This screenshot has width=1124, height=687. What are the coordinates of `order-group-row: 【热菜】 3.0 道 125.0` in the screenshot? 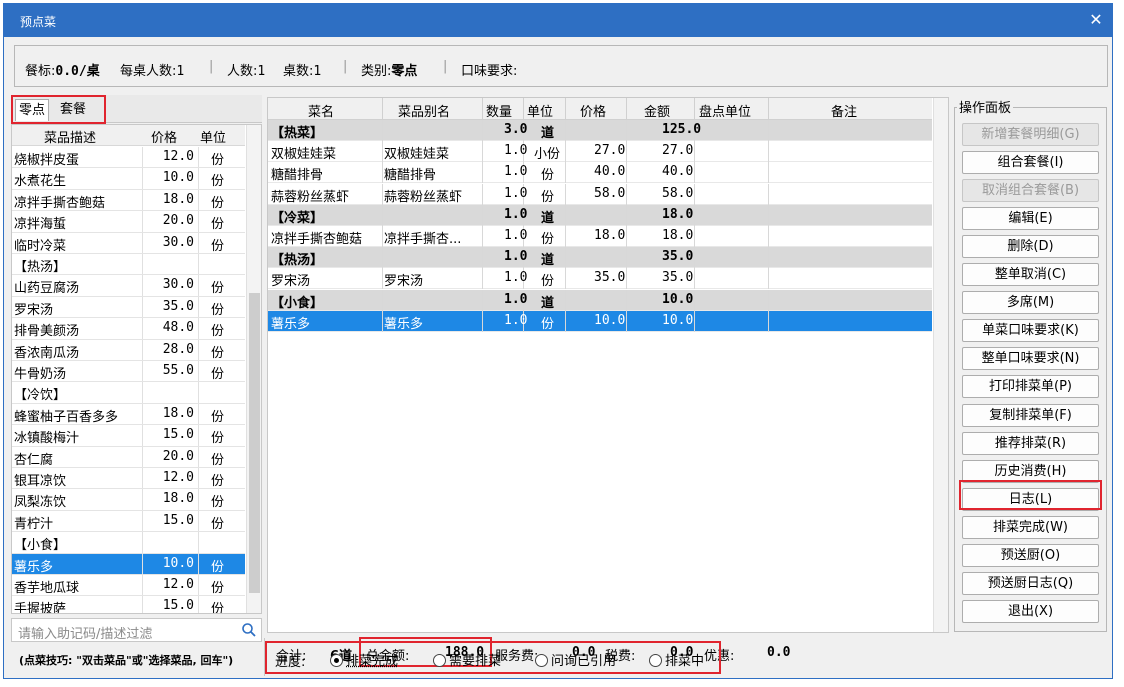 It's located at (600, 130).